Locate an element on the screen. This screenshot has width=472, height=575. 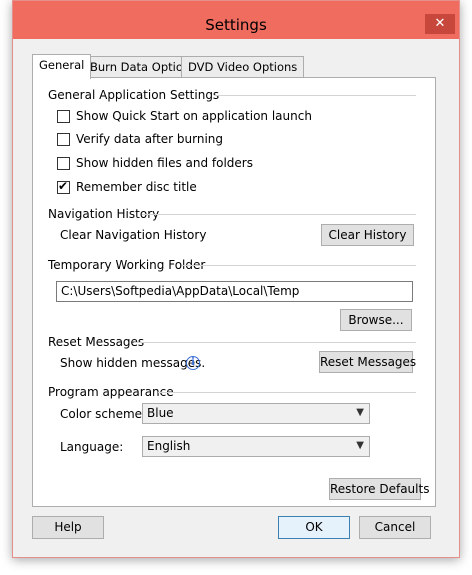
appearance-heading: Program appearance is located at coordinates (111, 392).